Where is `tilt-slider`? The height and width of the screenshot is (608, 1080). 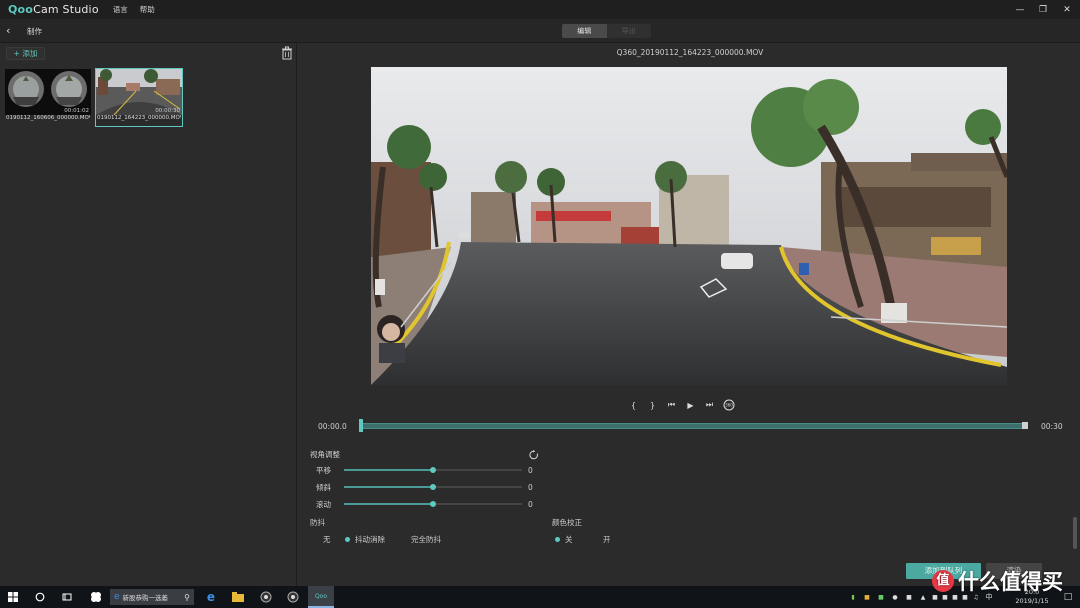
tilt-slider is located at coordinates (433, 487).